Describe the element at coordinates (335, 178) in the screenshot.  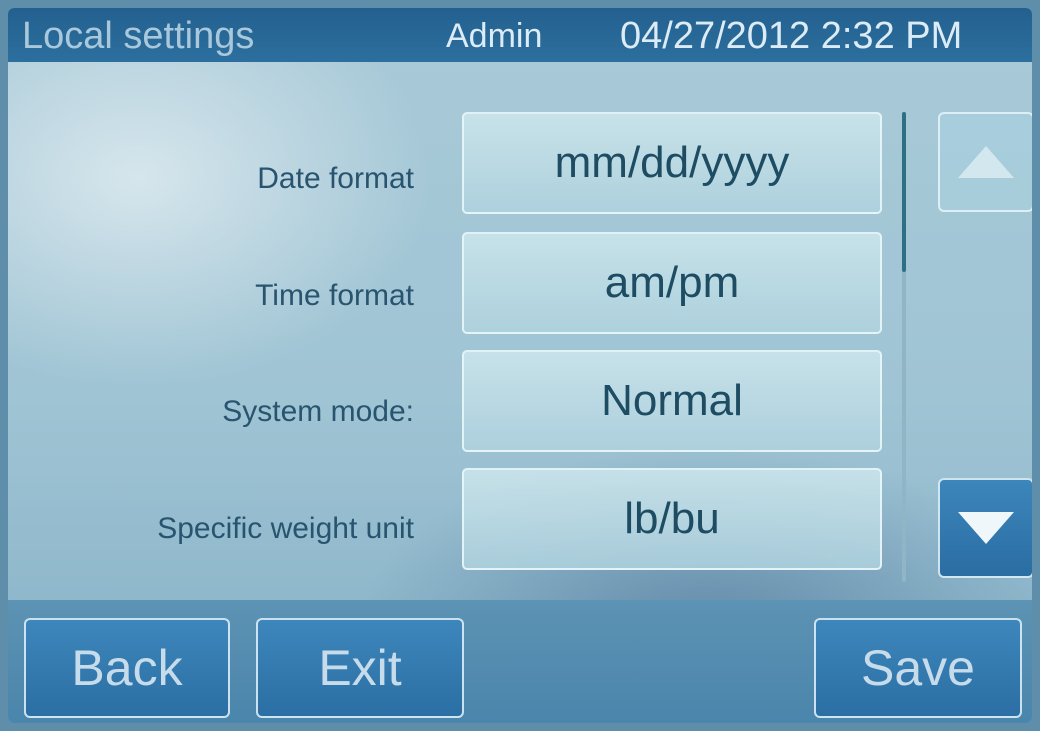
I see `date-format-label: Date format` at that location.